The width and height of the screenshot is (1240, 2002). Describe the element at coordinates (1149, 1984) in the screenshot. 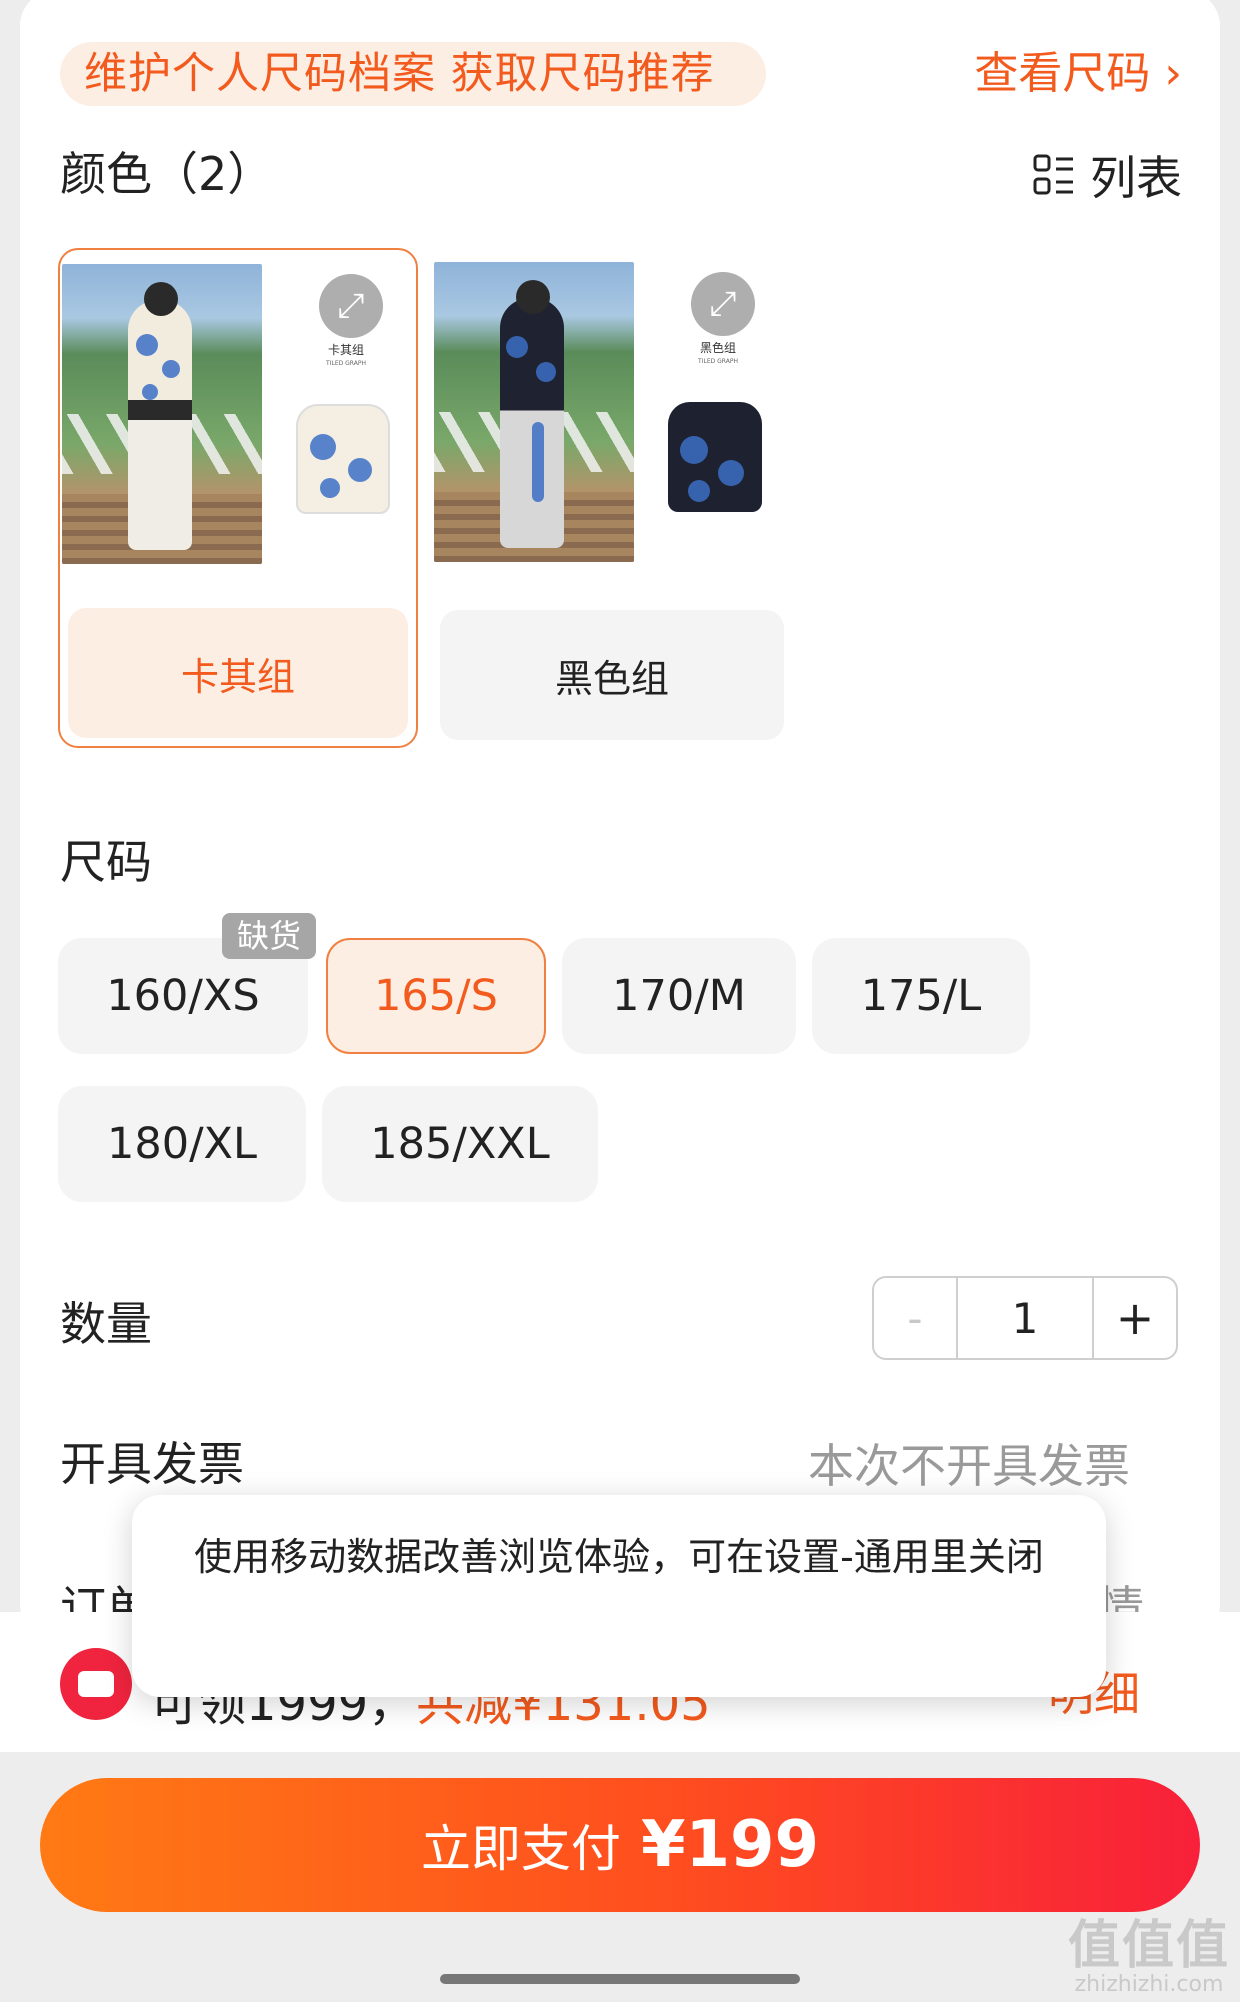

I see `watermark-url: zhizhizhi.com` at that location.